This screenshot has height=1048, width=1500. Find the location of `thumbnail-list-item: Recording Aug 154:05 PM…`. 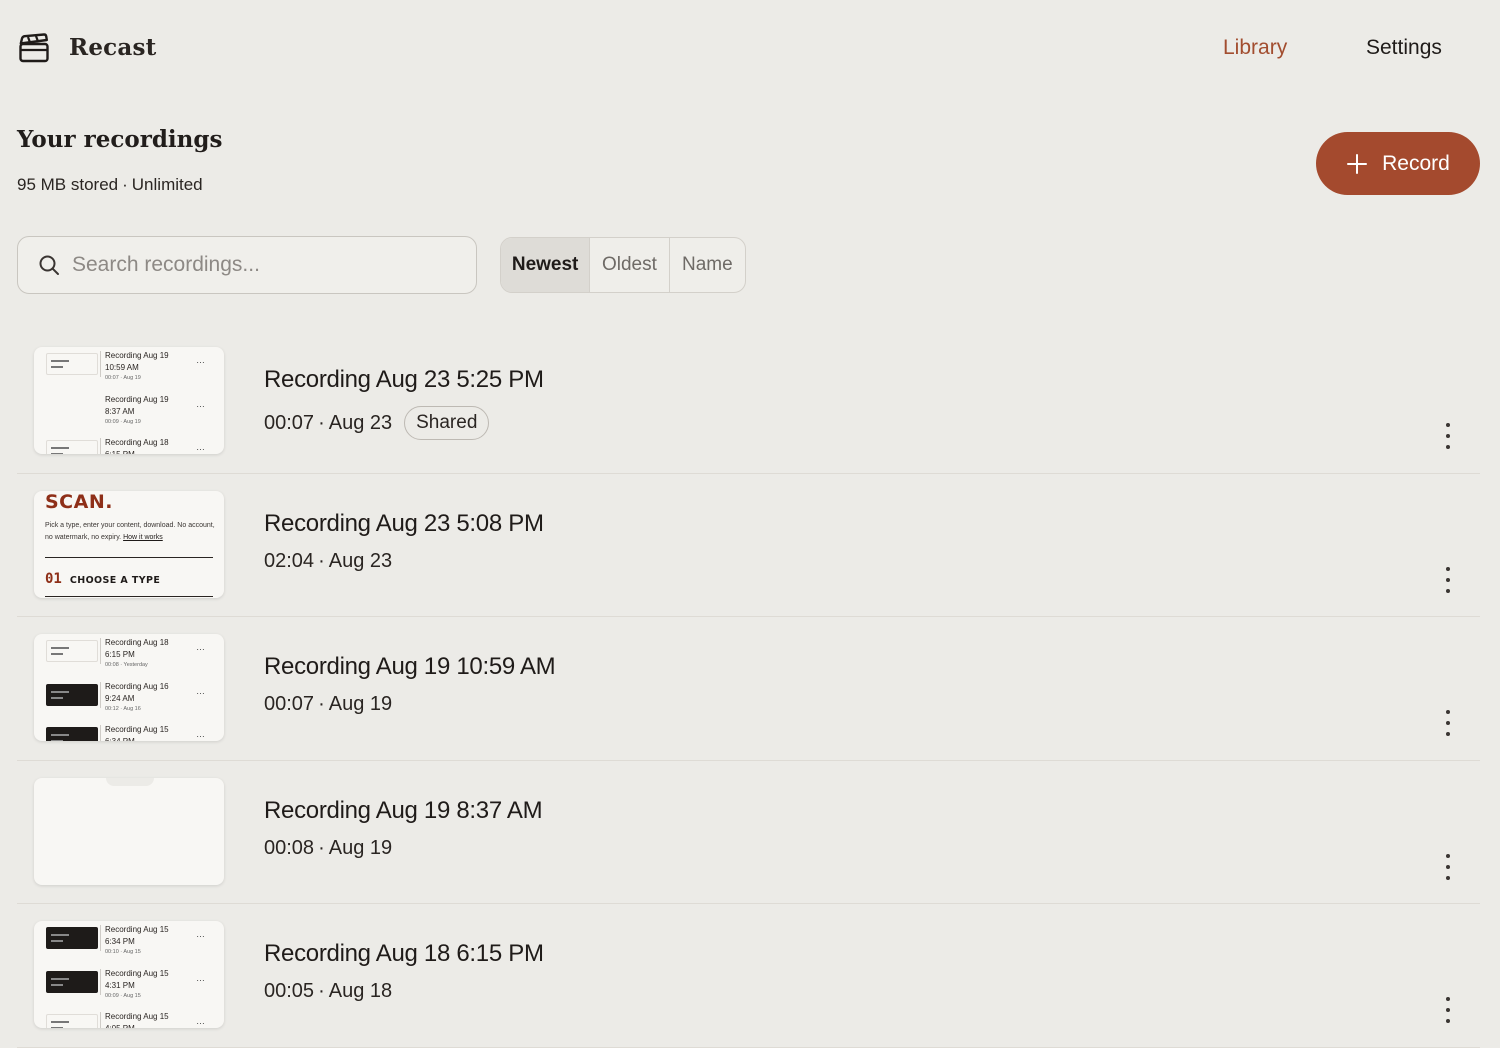

thumbnail-list-item: Recording Aug 154:05 PM… is located at coordinates (129, 1018).